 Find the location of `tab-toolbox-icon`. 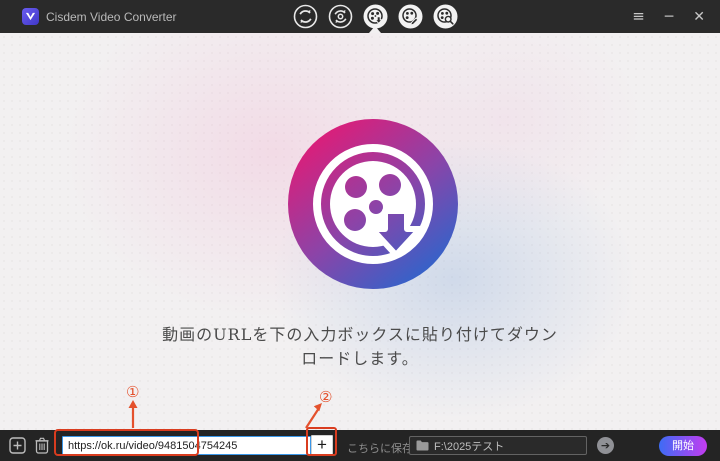

tab-toolbox-icon is located at coordinates (445, 16).